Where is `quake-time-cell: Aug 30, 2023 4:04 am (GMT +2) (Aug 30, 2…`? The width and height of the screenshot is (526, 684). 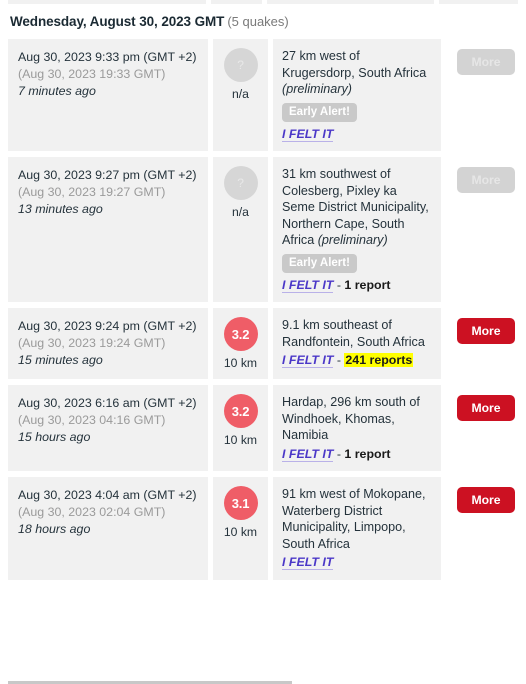
quake-time-cell: Aug 30, 2023 4:04 am (GMT +2) (Aug 30, 2… is located at coordinates (108, 528).